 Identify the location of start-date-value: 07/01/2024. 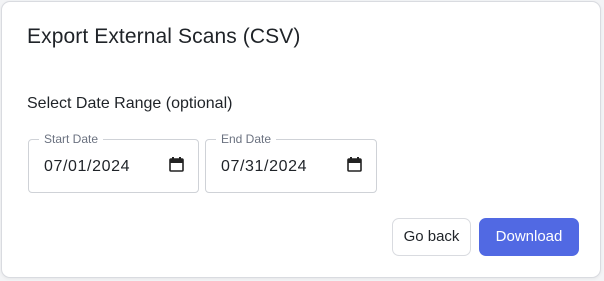
(87, 167).